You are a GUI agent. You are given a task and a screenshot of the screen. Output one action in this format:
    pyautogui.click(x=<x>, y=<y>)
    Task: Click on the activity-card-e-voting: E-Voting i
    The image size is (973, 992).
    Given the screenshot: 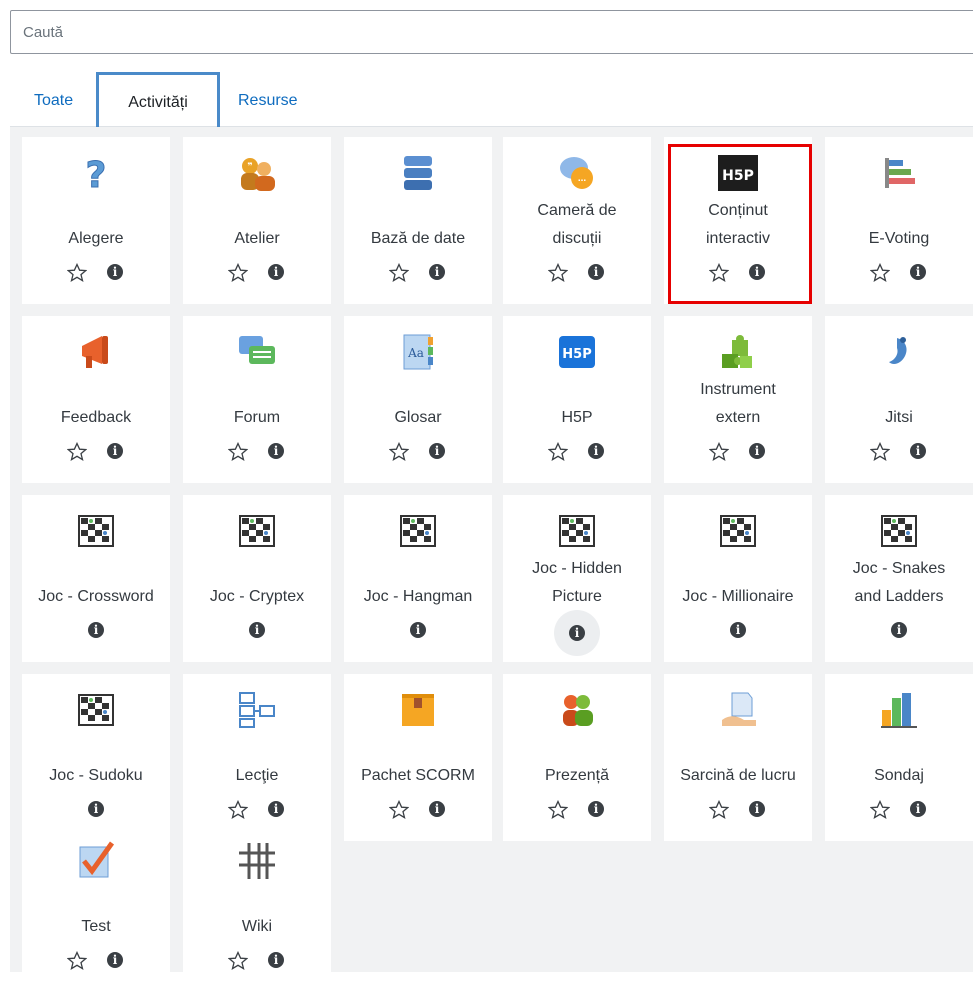 What is the action you would take?
    pyautogui.click(x=899, y=220)
    